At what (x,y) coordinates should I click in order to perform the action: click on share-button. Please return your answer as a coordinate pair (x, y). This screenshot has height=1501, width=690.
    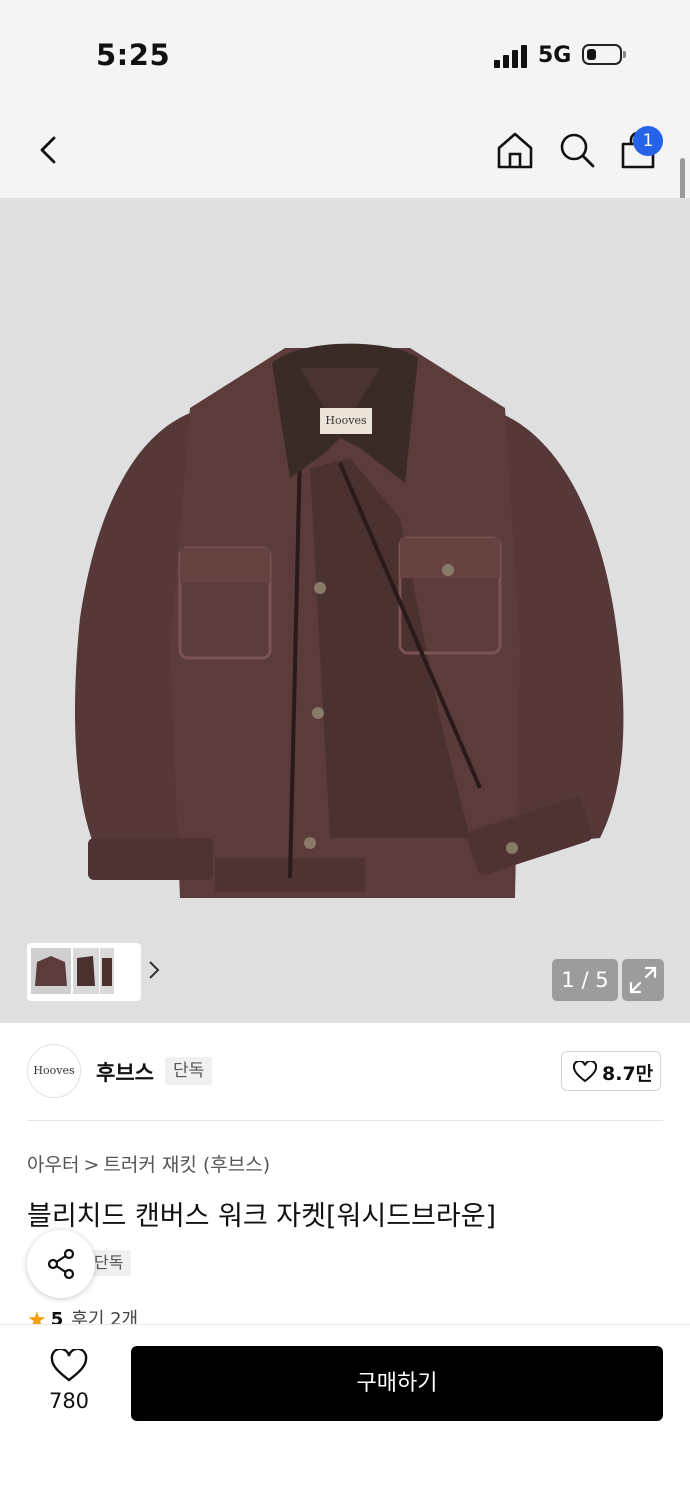
    Looking at the image, I should click on (61, 1264).